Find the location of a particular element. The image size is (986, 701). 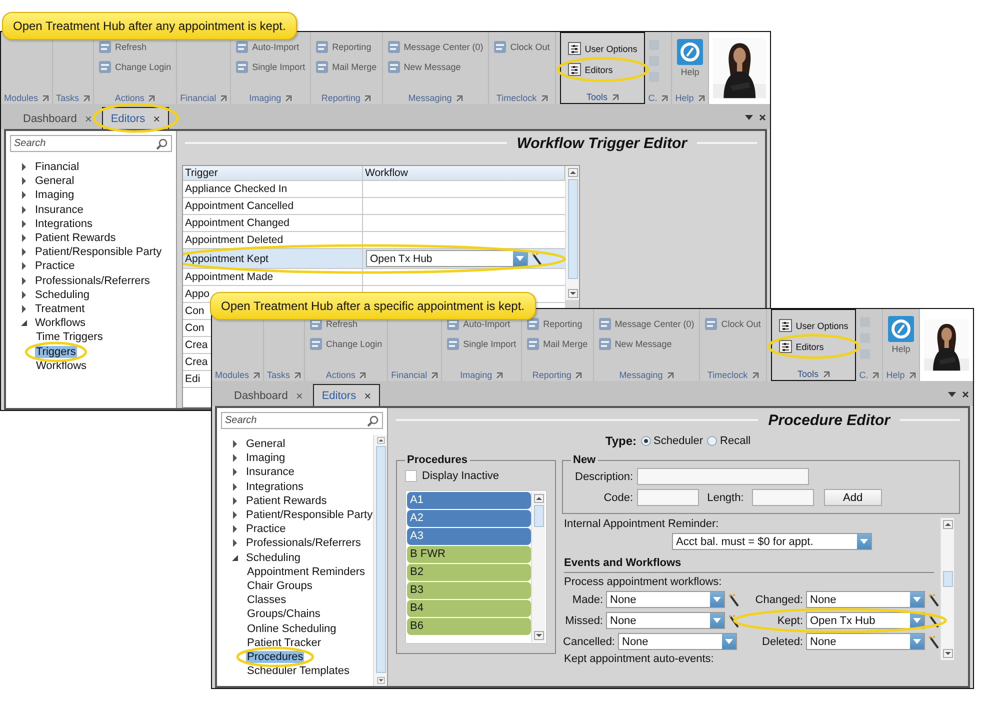

tree-item: Time Triggers is located at coordinates (69, 337).